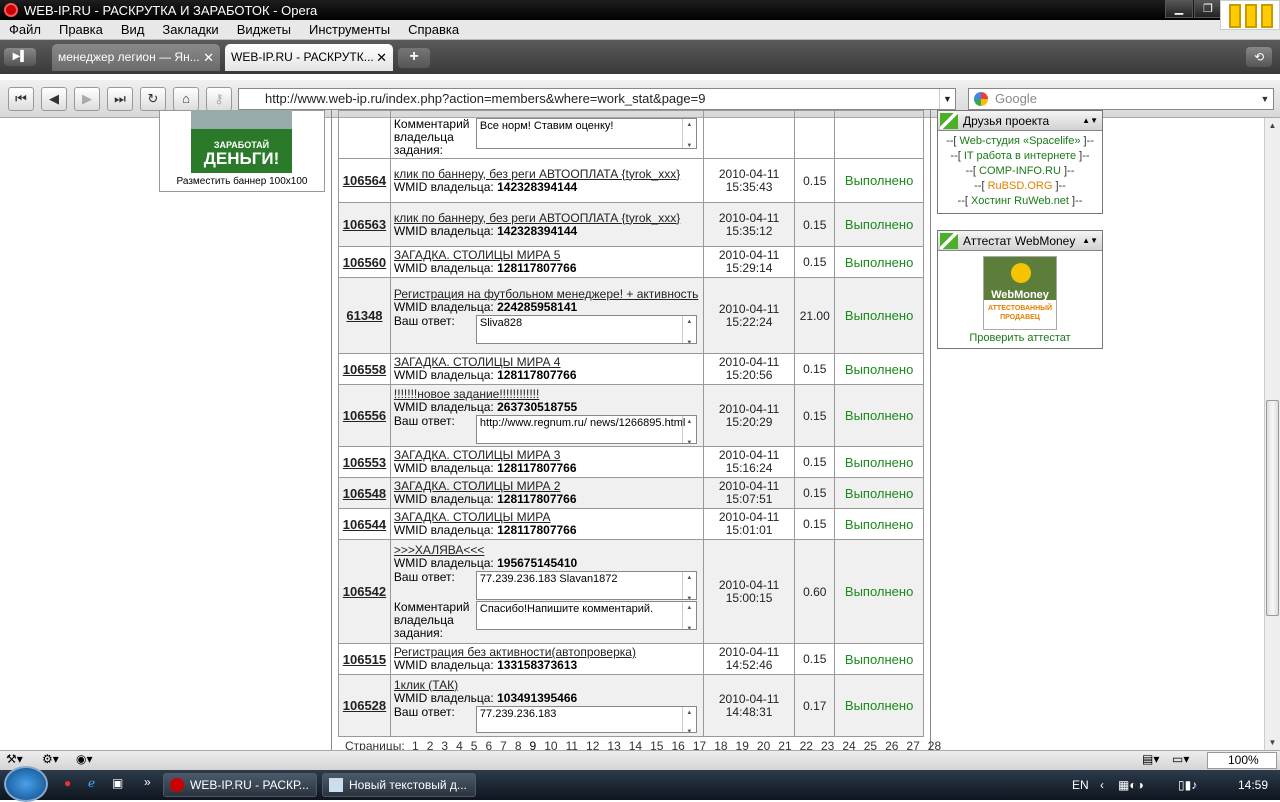  What do you see at coordinates (364, 224) in the screenshot?
I see `task-id-link: 106563` at bounding box center [364, 224].